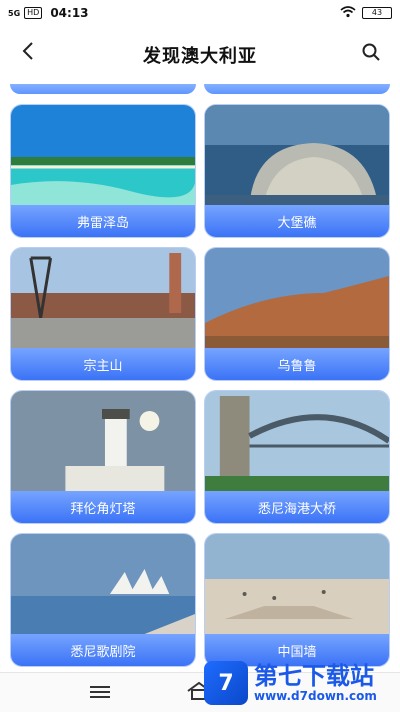 This screenshot has width=400, height=712. What do you see at coordinates (103, 507) in the screenshot?
I see `card-label: 拜伦角灯塔` at bounding box center [103, 507].